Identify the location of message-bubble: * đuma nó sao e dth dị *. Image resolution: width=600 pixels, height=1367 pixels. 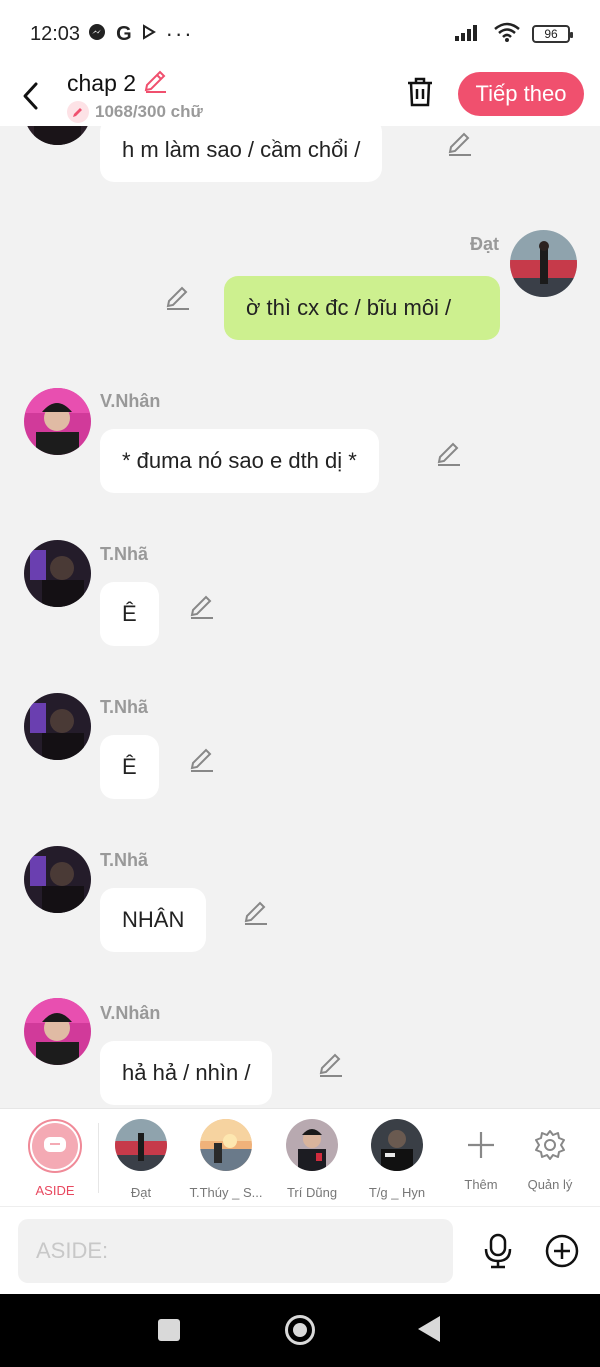
(239, 461).